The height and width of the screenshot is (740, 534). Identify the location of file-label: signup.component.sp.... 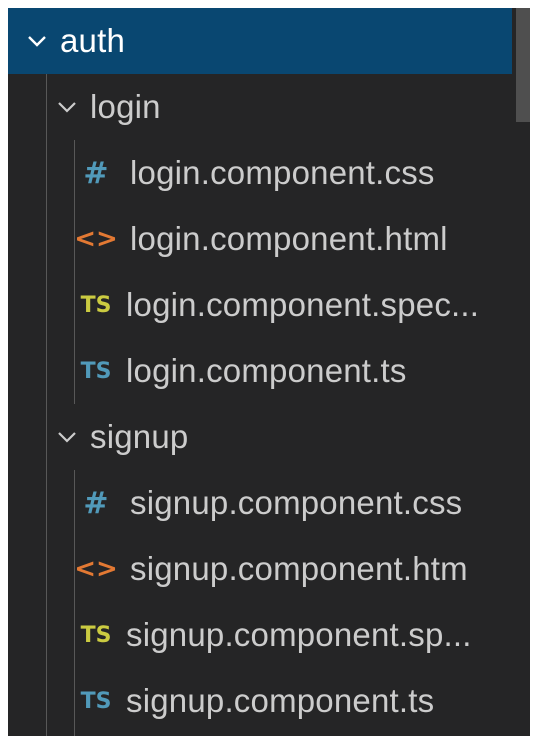
(299, 634).